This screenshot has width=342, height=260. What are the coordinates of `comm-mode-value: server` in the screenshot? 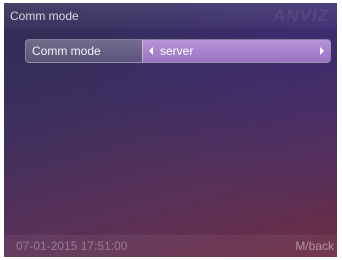 It's located at (177, 51).